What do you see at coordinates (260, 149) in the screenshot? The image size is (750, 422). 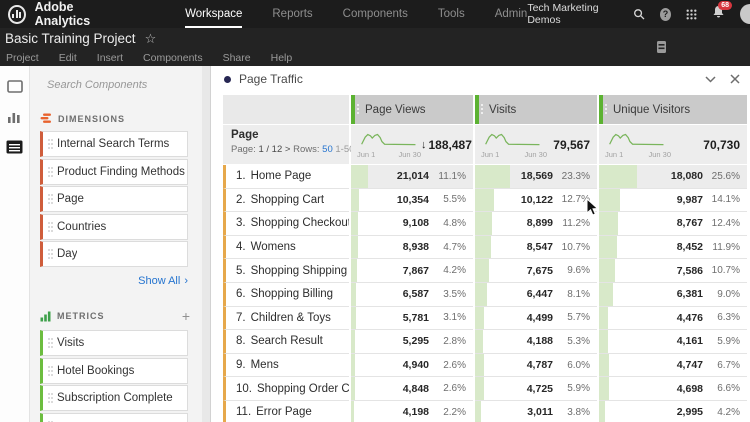 I see `page-current: 1` at bounding box center [260, 149].